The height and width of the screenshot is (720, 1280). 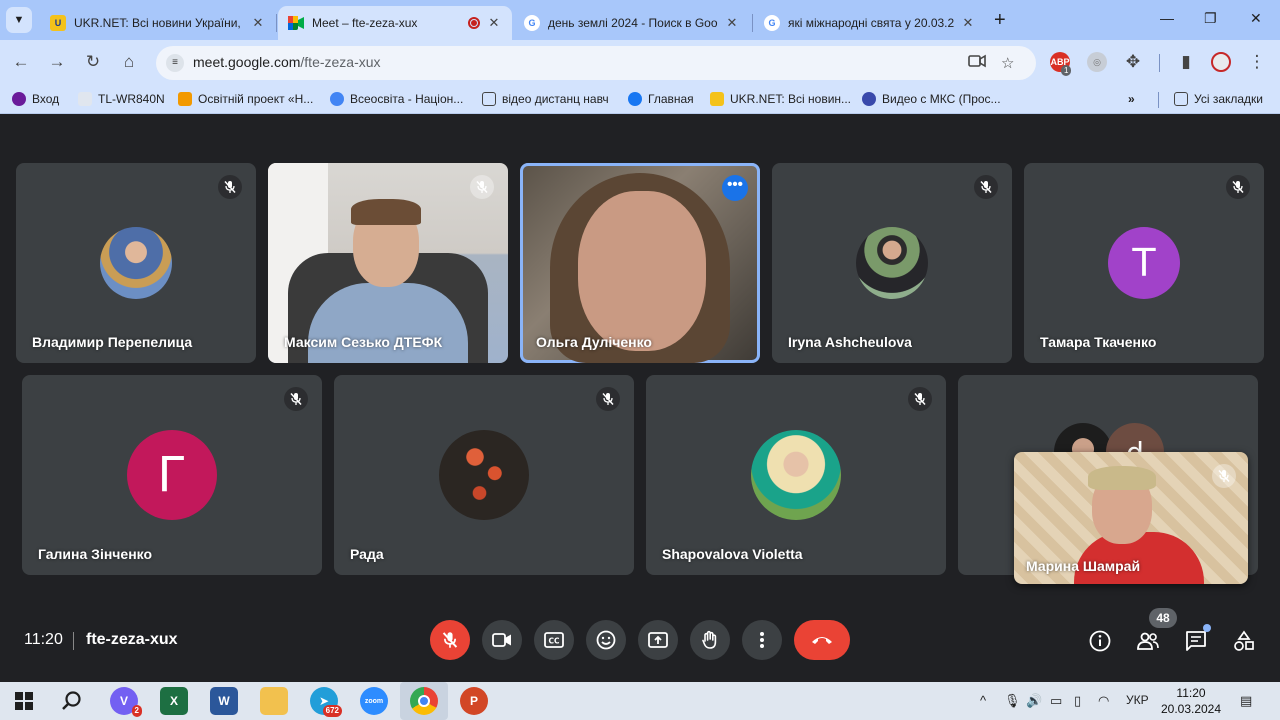 What do you see at coordinates (1218, 99) in the screenshot?
I see `all-bookmarks-folder: Усі закладки` at bounding box center [1218, 99].